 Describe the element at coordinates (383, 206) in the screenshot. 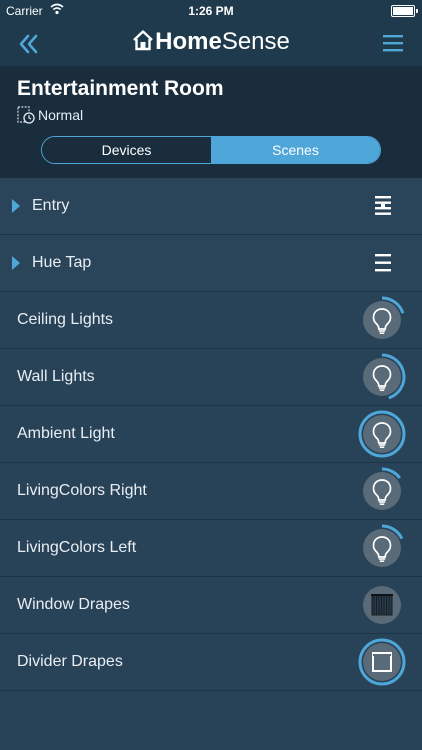

I see `switch-panel-icon` at that location.